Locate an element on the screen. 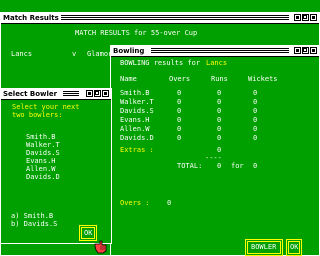 The height and width of the screenshot is (256, 320). table-row: Davids.D 0 0 0 is located at coordinates (215, 138).